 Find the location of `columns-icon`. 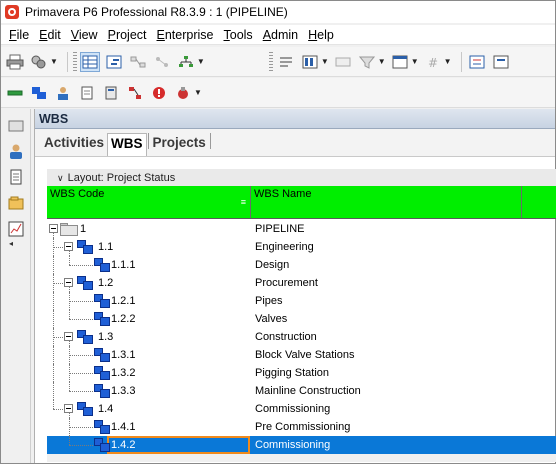

columns-icon is located at coordinates (286, 62).